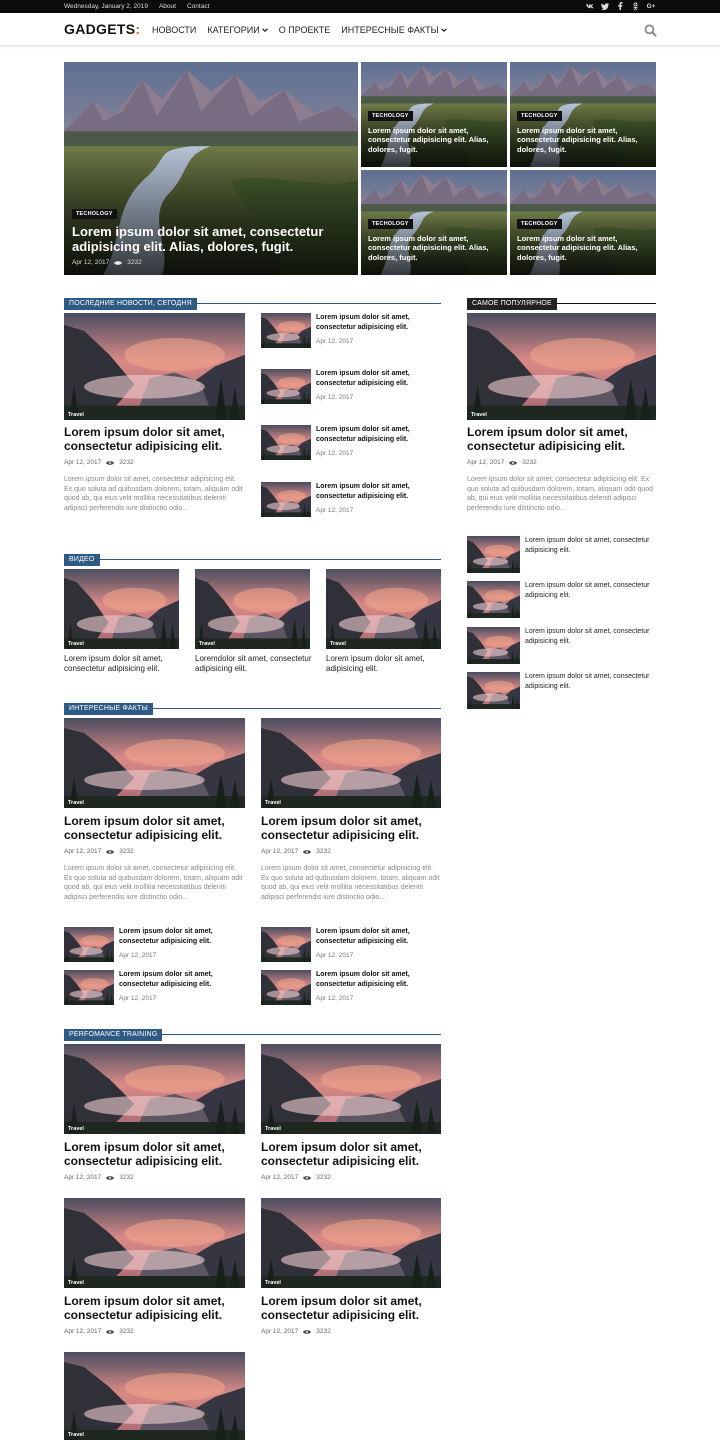 This screenshot has width=720, height=1440. Describe the element at coordinates (118, 262) in the screenshot. I see `eye-icon` at that location.